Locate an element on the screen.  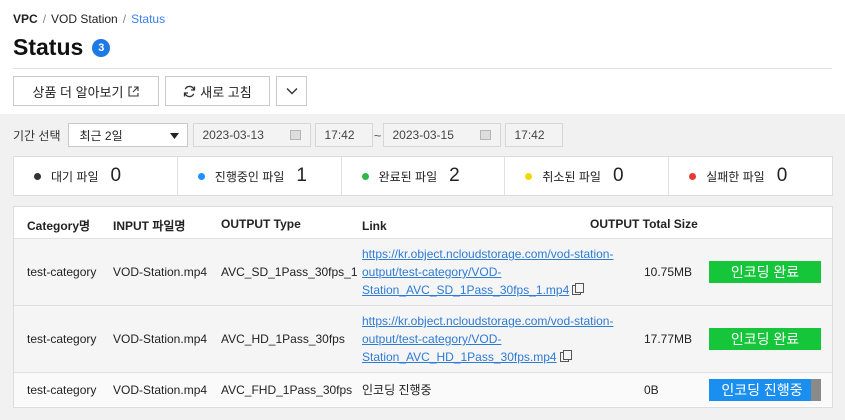
cell-output-type: AVC_FHD_1Pass_30fps is located at coordinates (287, 389).